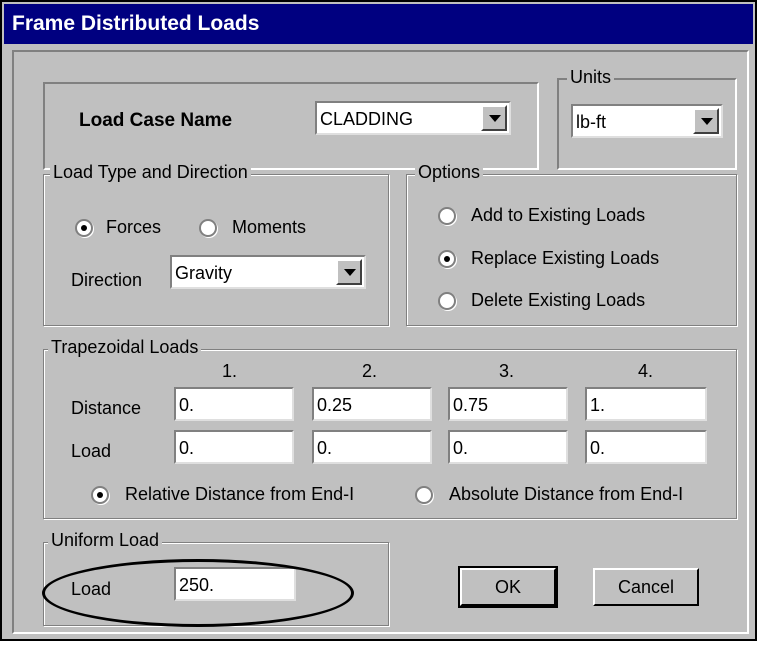 The width and height of the screenshot is (765, 646). What do you see at coordinates (106, 408) in the screenshot?
I see `distance-label: Distance` at bounding box center [106, 408].